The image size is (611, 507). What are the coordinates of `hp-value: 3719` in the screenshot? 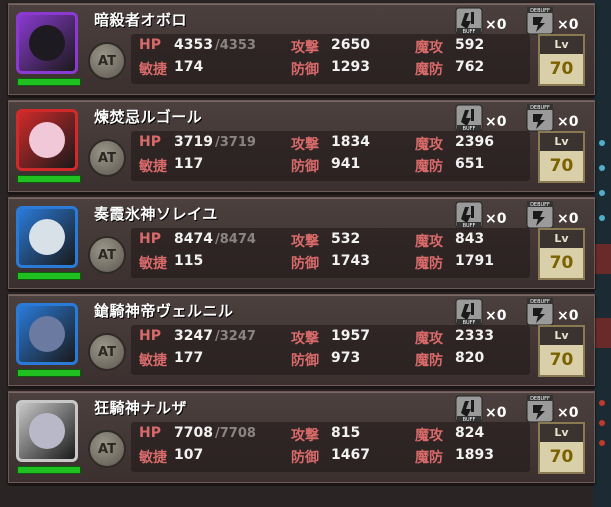 It's located at (193, 142).